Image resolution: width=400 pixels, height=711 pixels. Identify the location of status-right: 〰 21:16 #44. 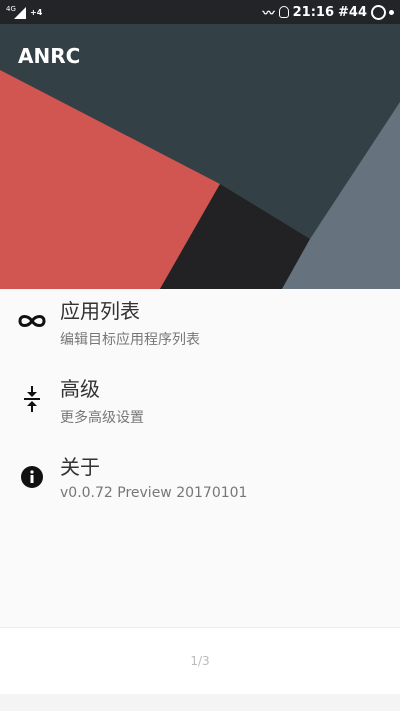
(328, 12).